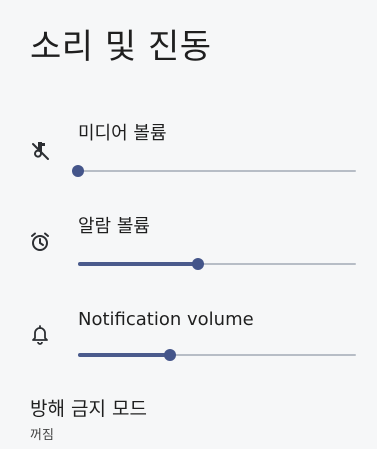  What do you see at coordinates (217, 264) in the screenshot?
I see `alarm-volume-slider` at bounding box center [217, 264].